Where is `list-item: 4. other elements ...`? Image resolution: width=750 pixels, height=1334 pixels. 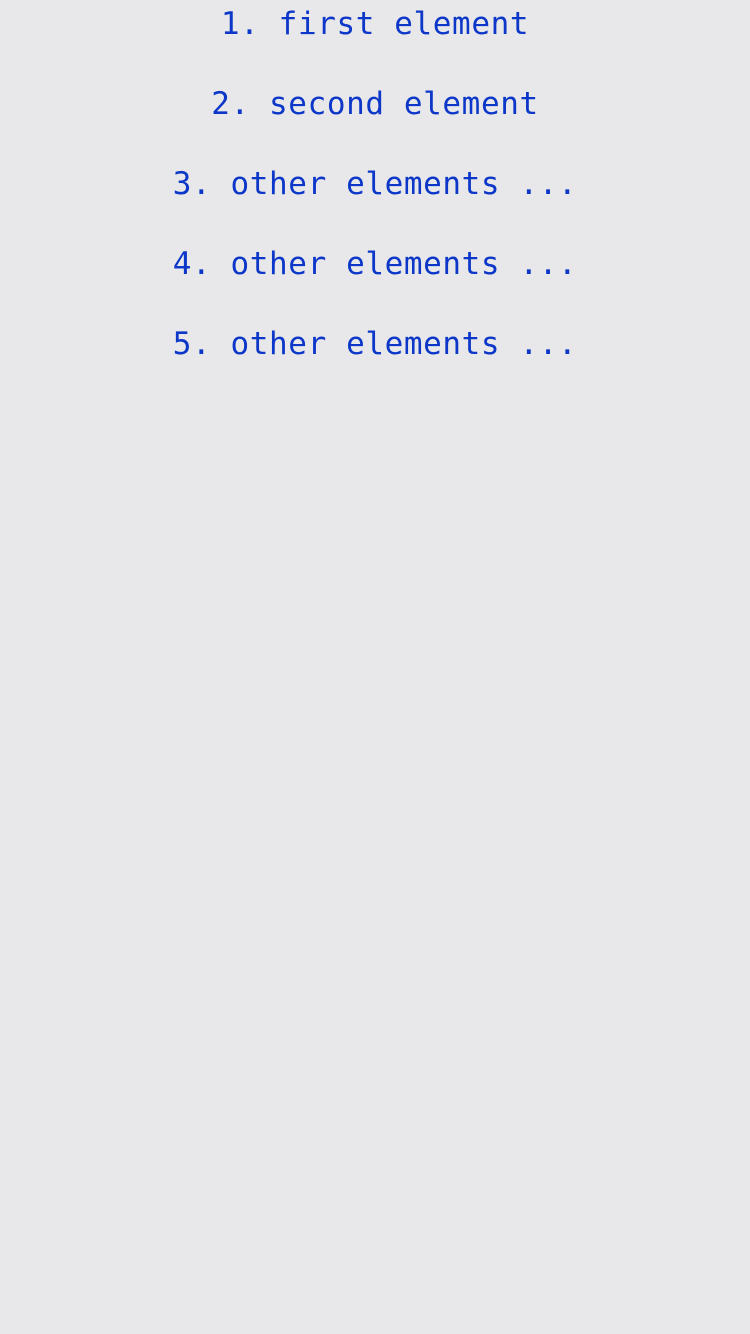
list-item: 4. other elements ... is located at coordinates (375, 280).